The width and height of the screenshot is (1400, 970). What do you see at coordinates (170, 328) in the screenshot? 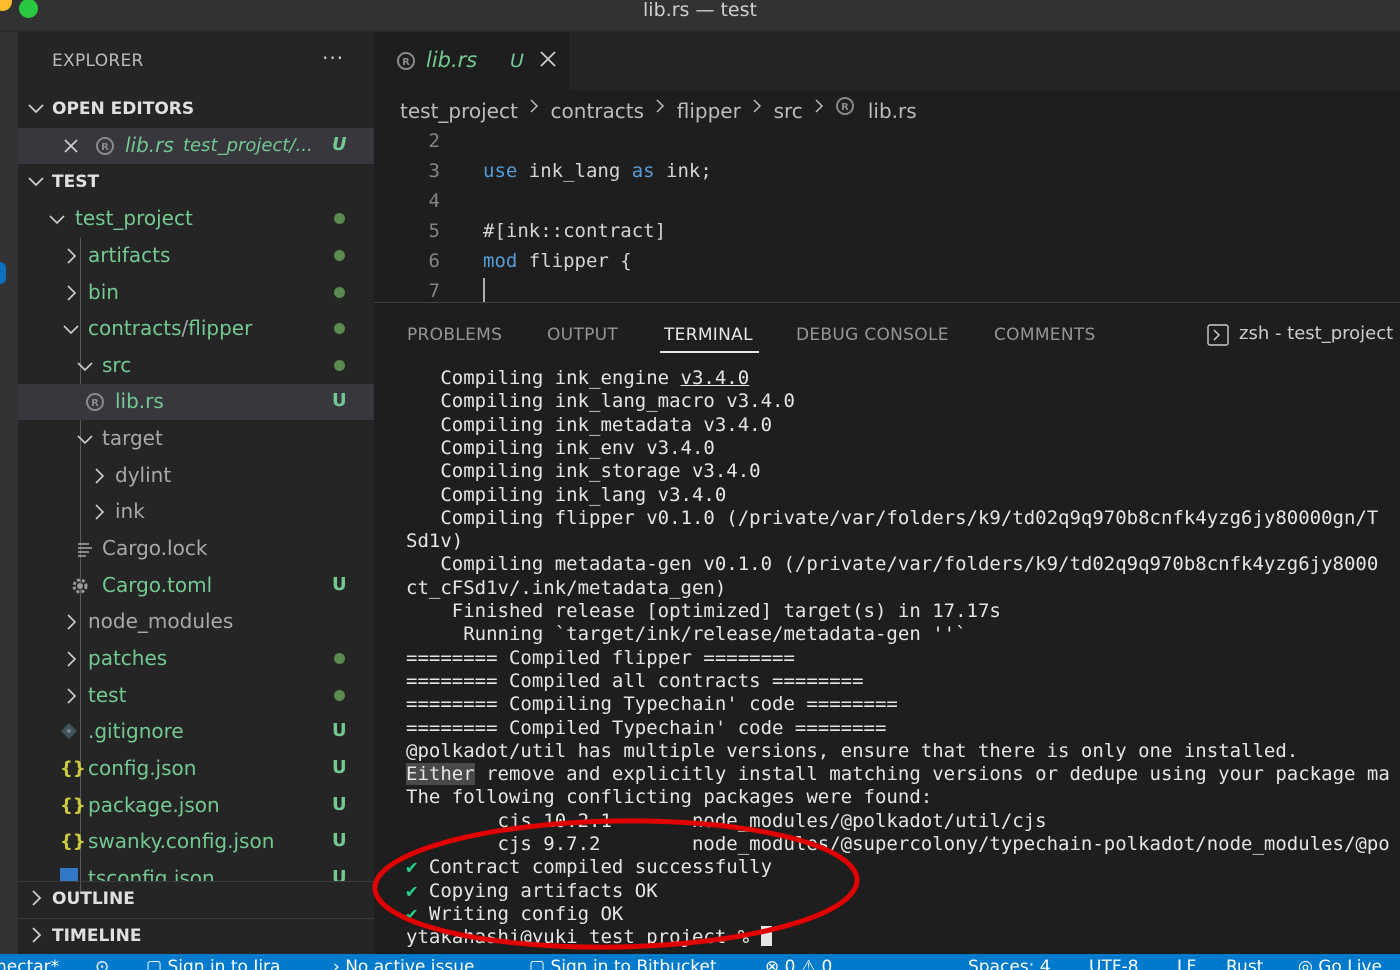
I see `tree-item-label: contracts/flipper` at bounding box center [170, 328].